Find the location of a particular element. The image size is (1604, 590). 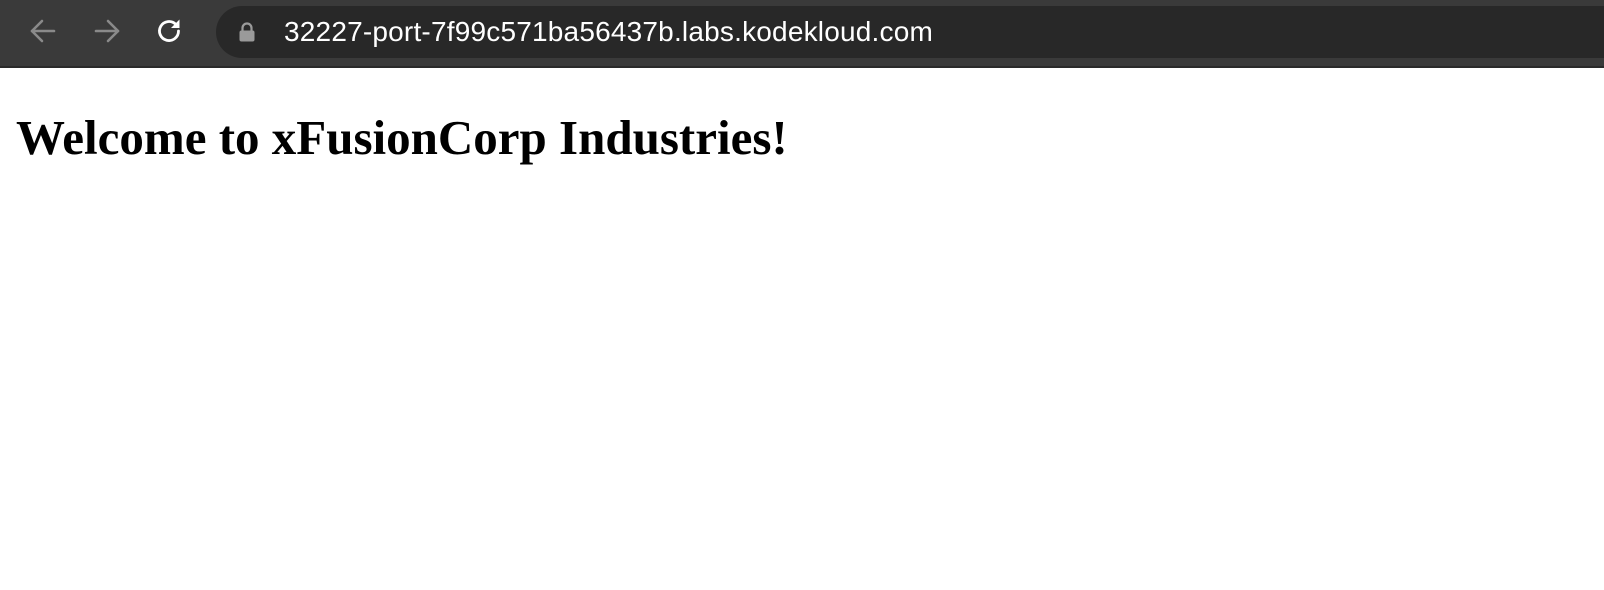

back-button is located at coordinates (43, 31).